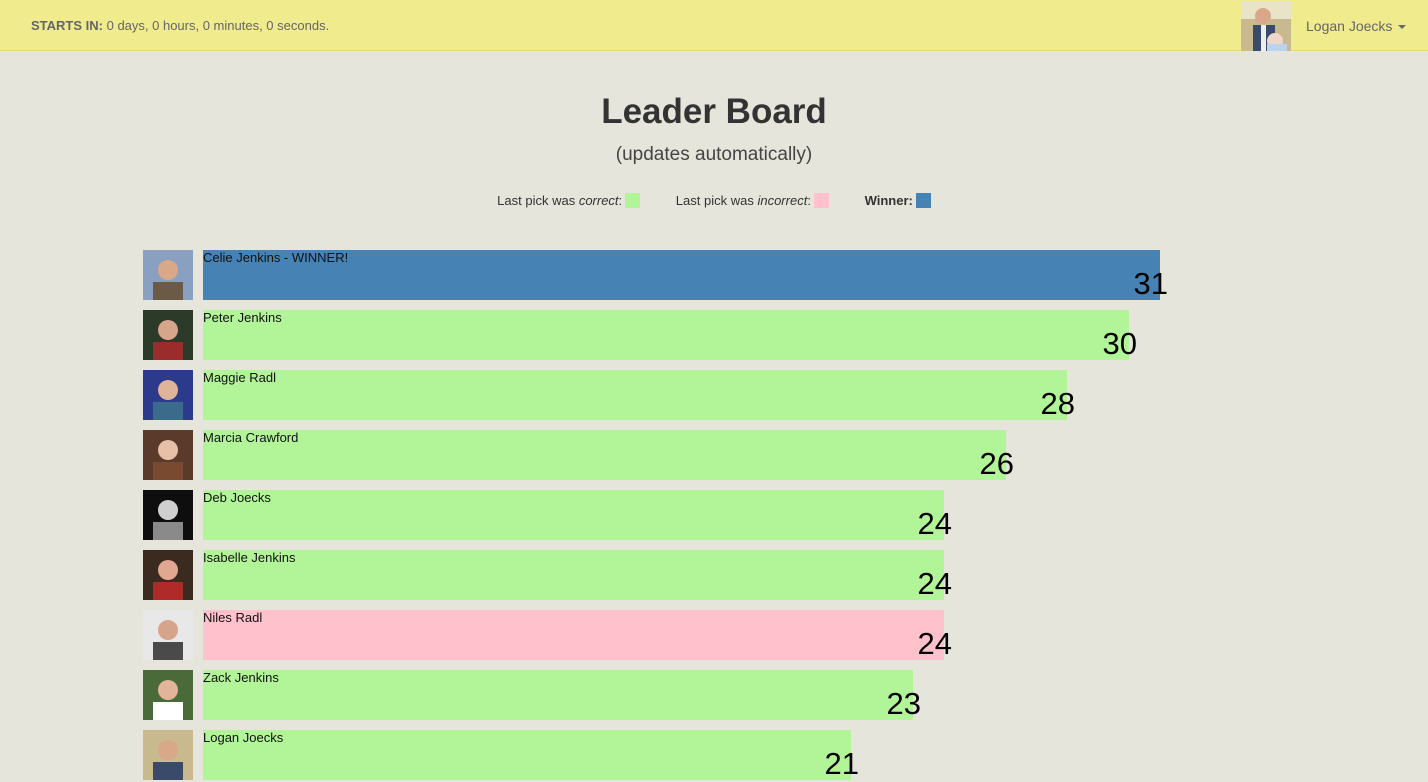  What do you see at coordinates (1057, 403) in the screenshot?
I see `player-score: 28` at bounding box center [1057, 403].